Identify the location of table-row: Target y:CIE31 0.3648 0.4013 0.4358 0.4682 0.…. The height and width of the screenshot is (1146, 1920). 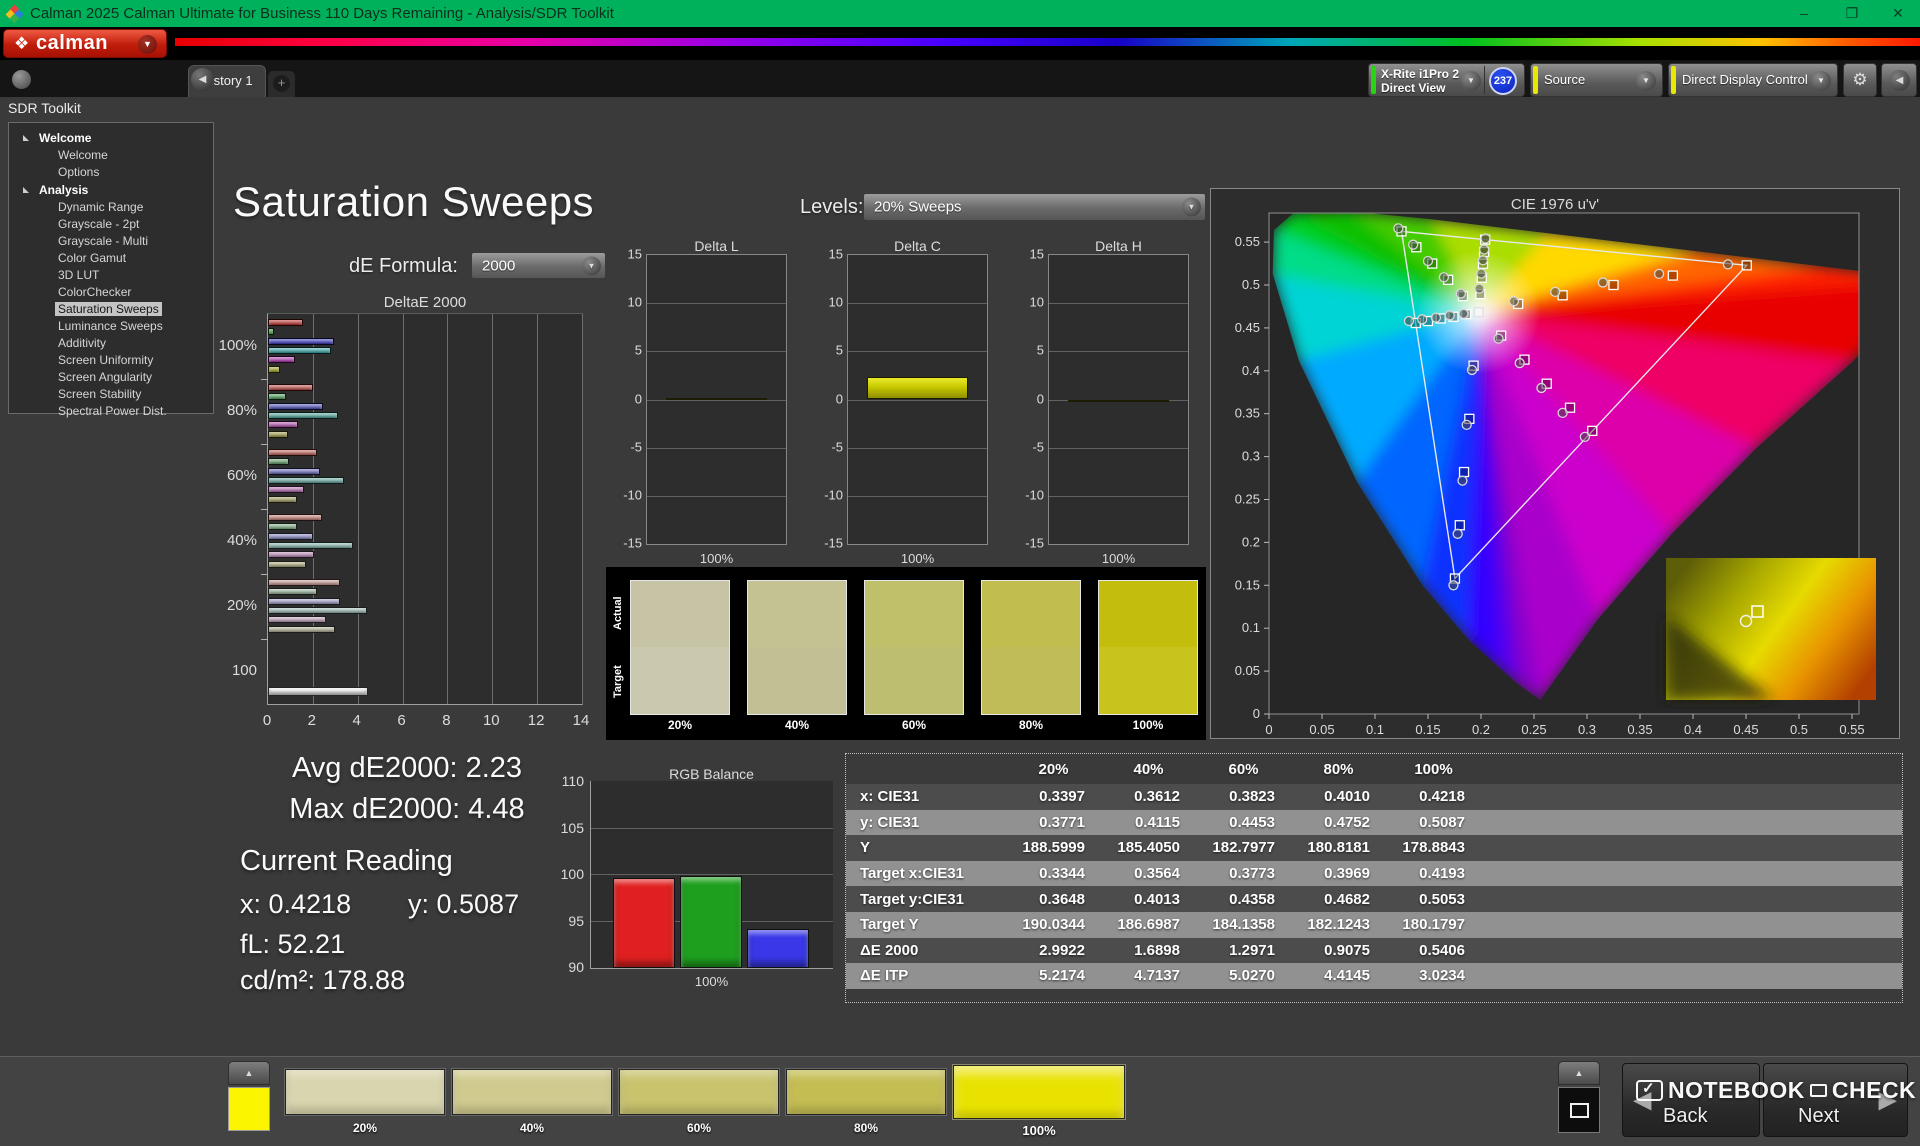
(1374, 899).